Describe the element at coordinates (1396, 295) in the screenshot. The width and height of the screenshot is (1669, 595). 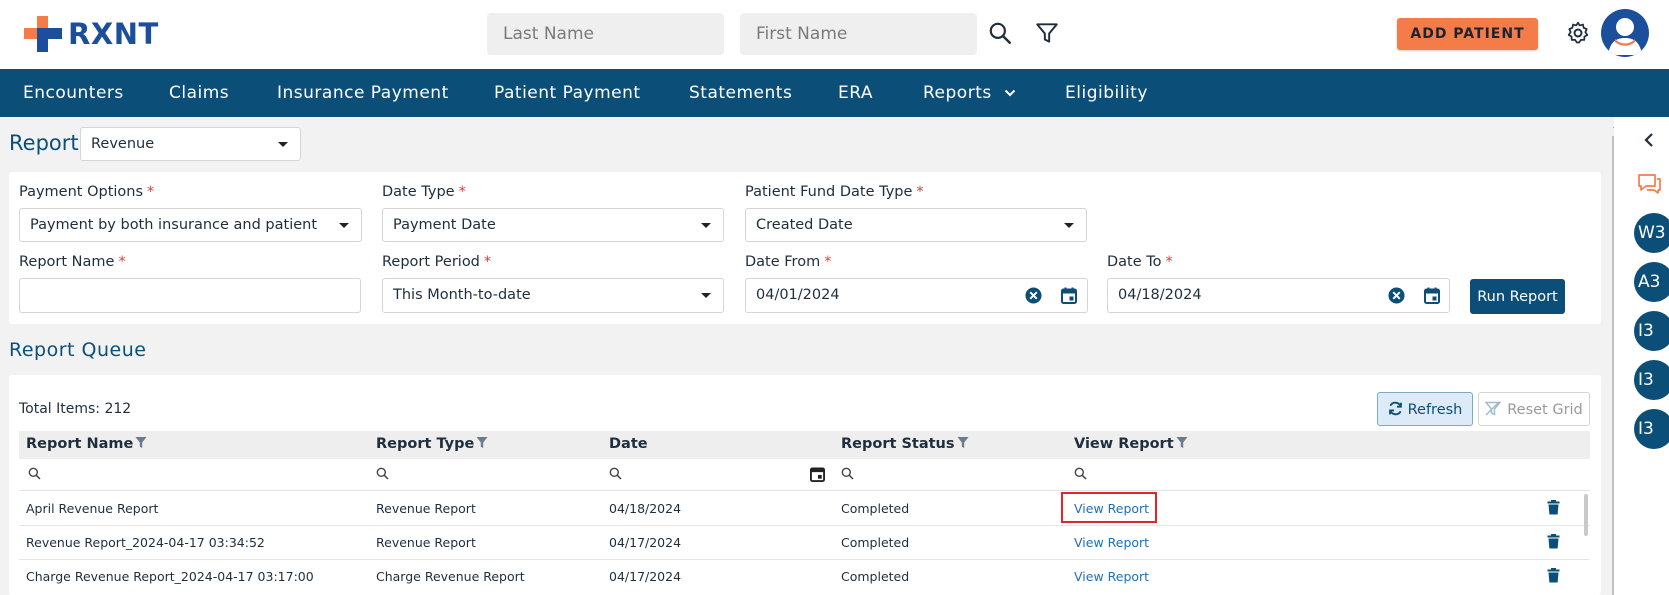
I see `clear-date-to-icon` at that location.